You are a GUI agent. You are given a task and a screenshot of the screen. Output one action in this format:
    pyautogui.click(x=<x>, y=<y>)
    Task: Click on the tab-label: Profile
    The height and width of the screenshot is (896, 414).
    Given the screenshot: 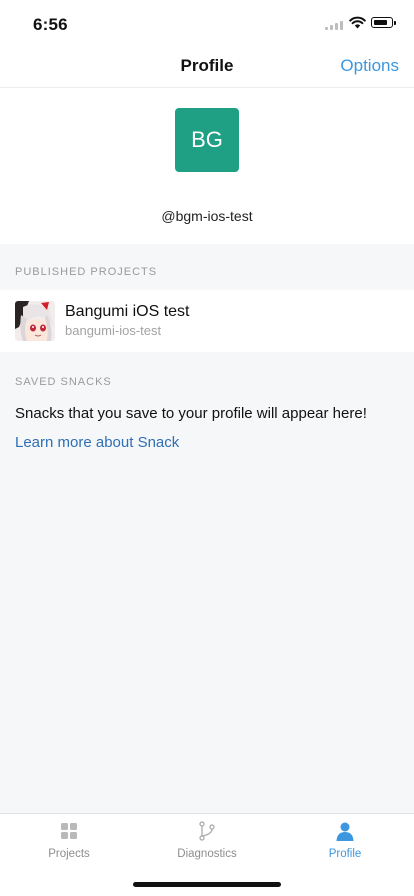 What is the action you would take?
    pyautogui.click(x=345, y=854)
    